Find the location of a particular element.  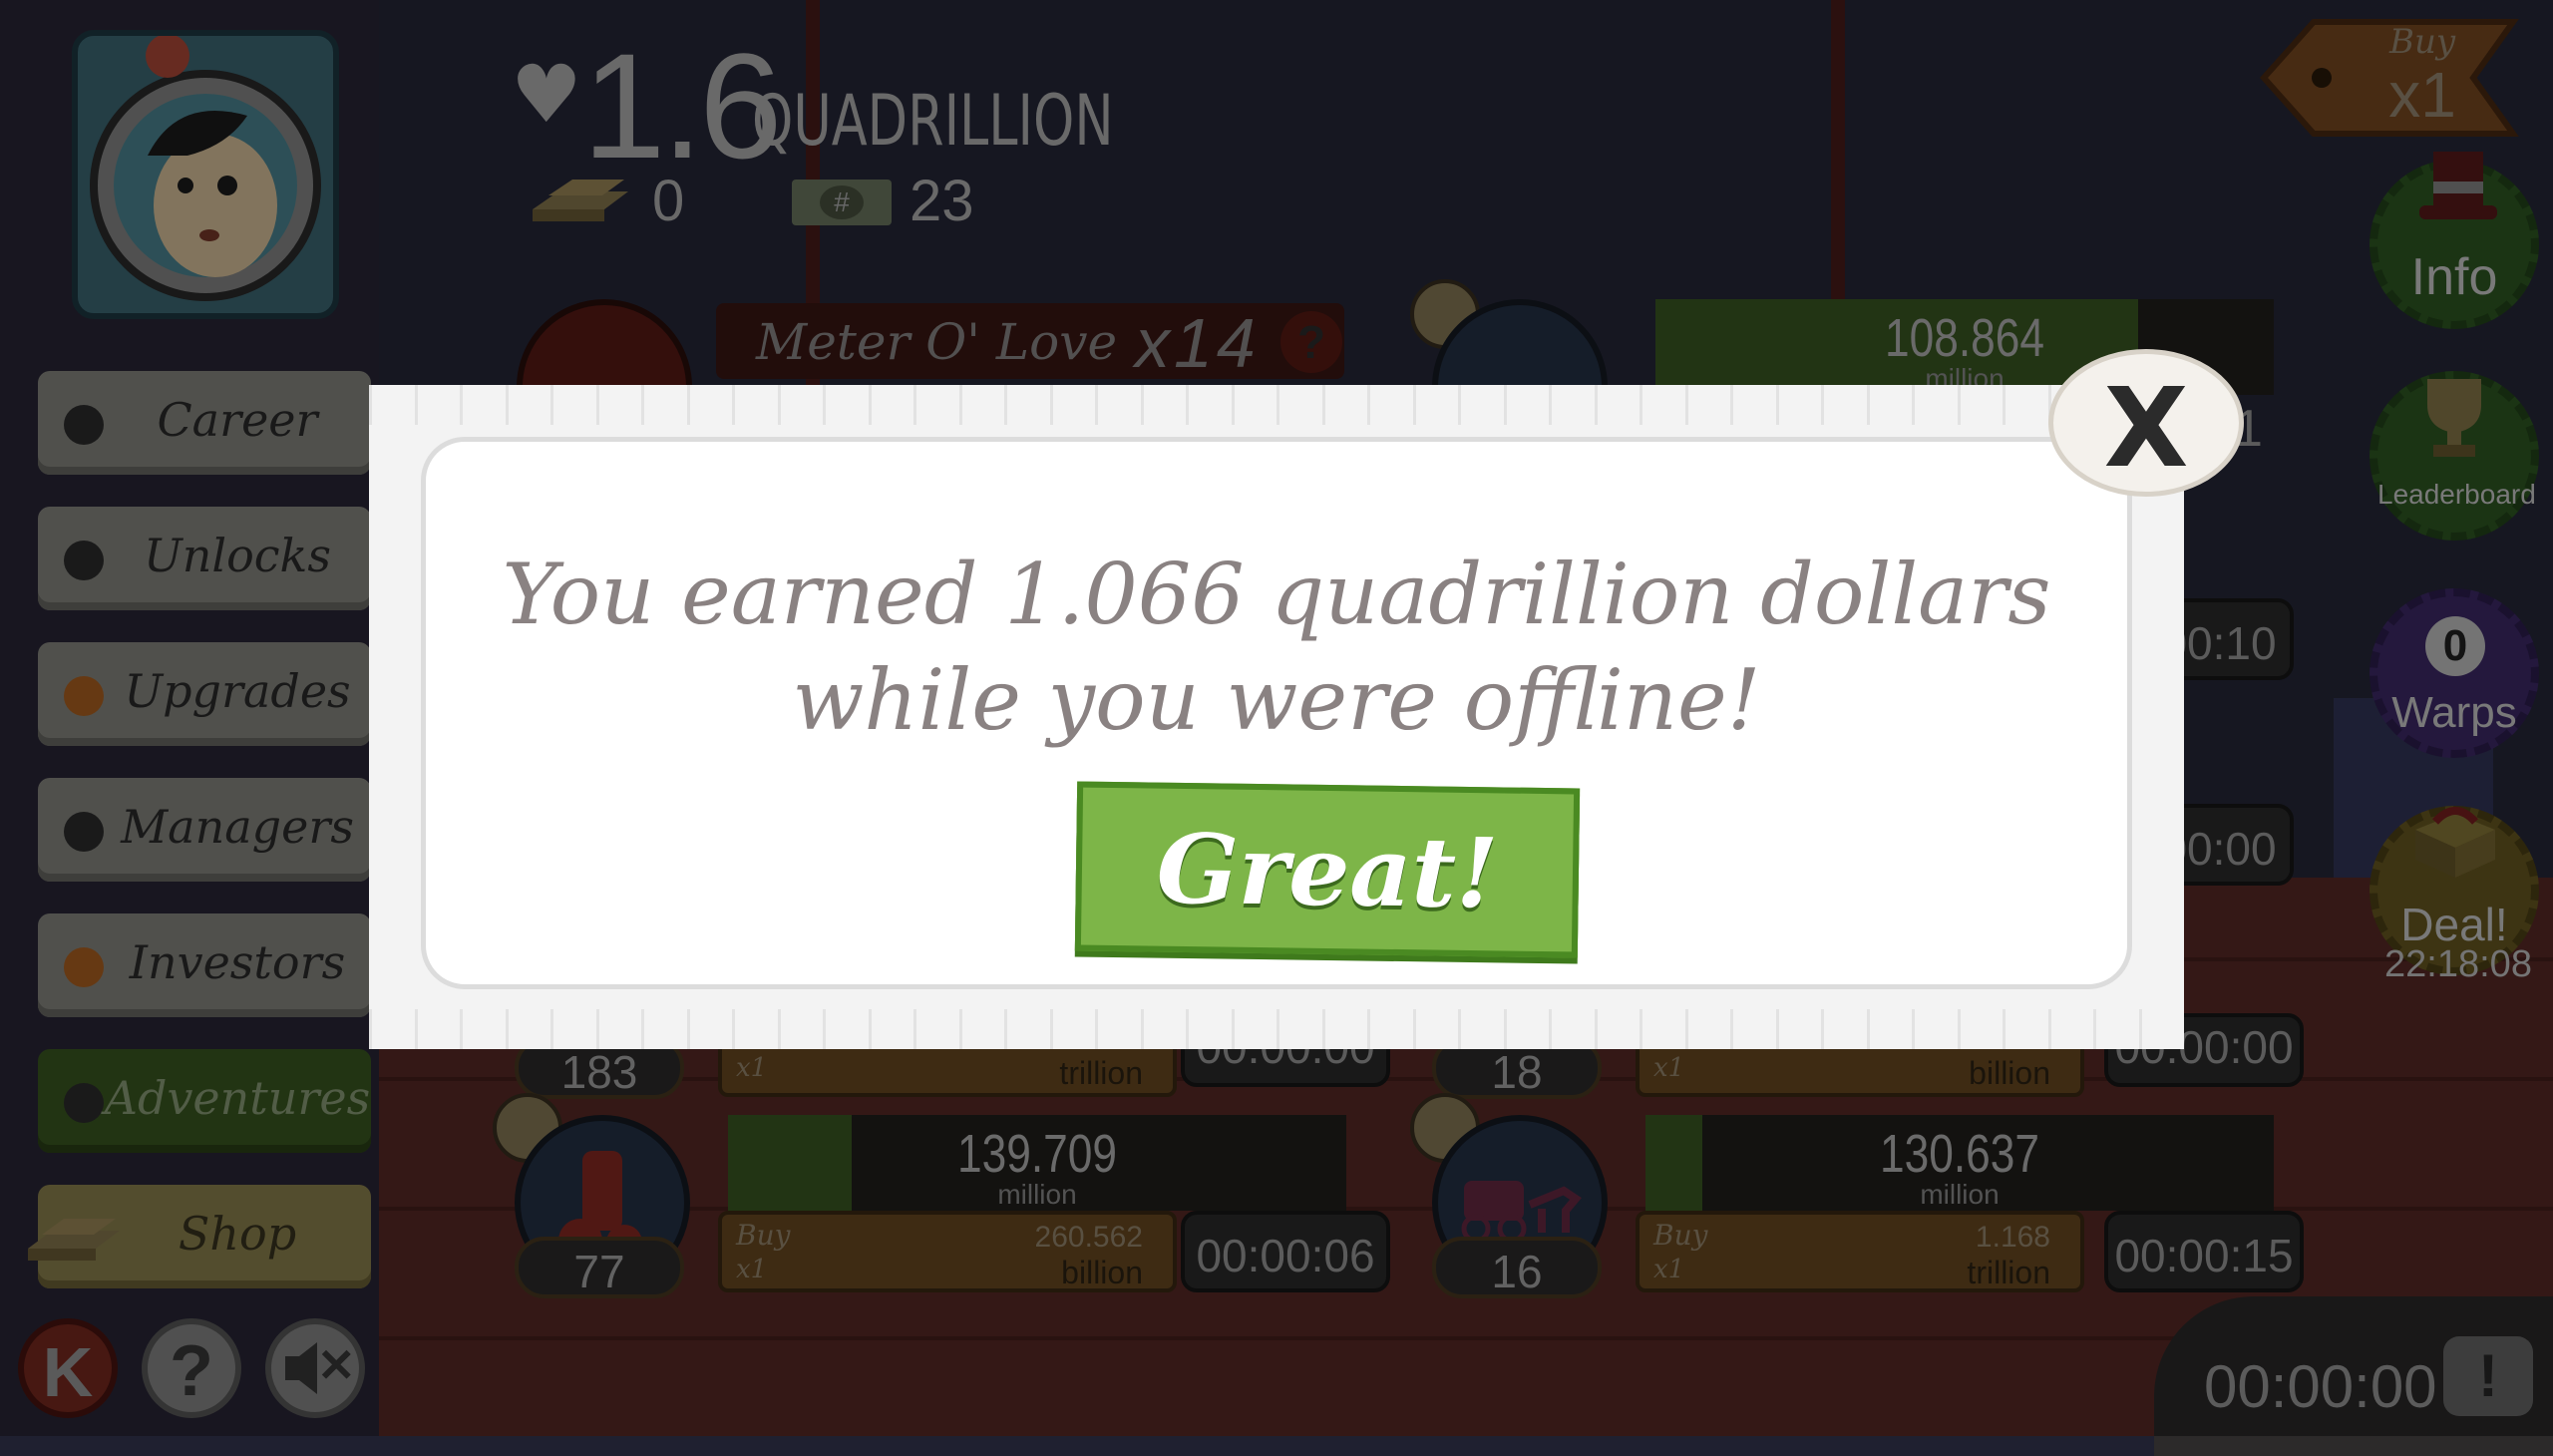

close-dialog-button: X is located at coordinates (2146, 423).